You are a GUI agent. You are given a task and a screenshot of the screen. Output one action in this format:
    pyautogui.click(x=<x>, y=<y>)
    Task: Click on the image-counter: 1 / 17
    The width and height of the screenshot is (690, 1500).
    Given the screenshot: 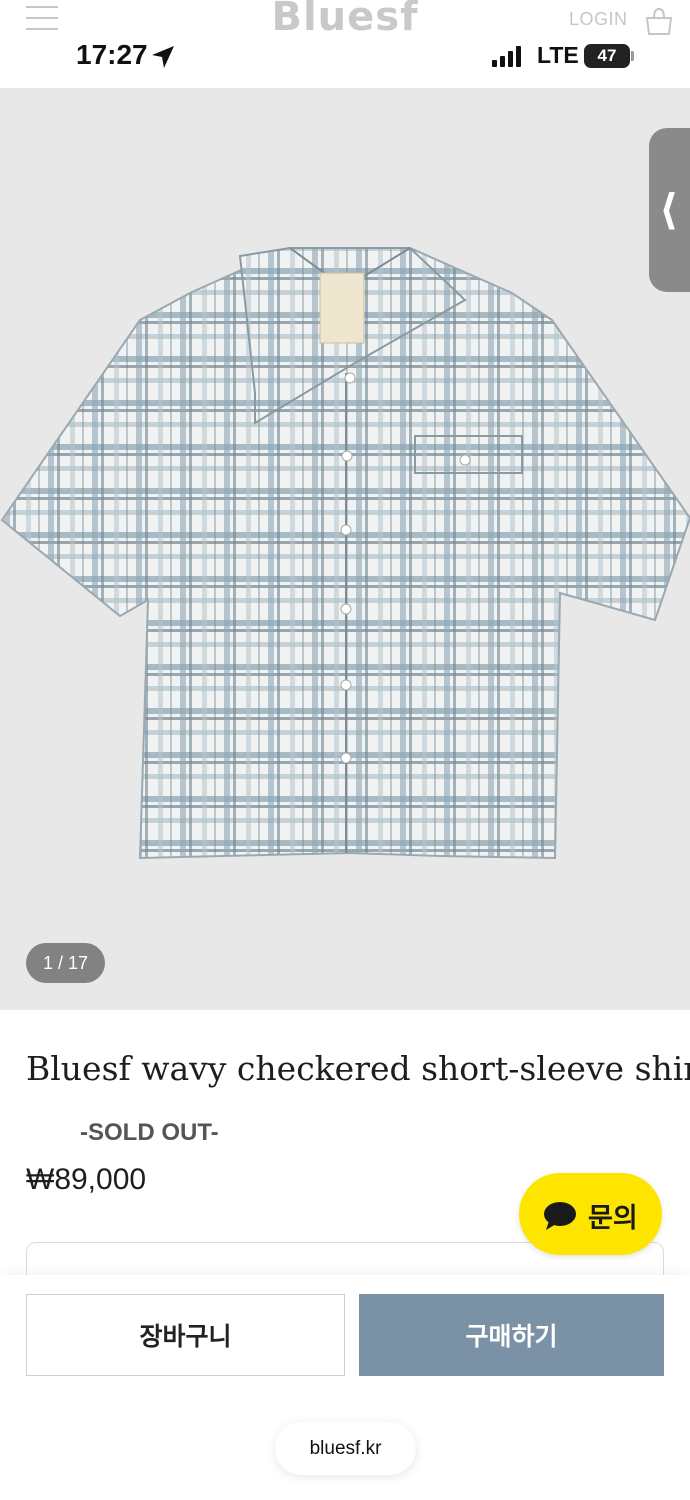 What is the action you would take?
    pyautogui.click(x=65, y=963)
    